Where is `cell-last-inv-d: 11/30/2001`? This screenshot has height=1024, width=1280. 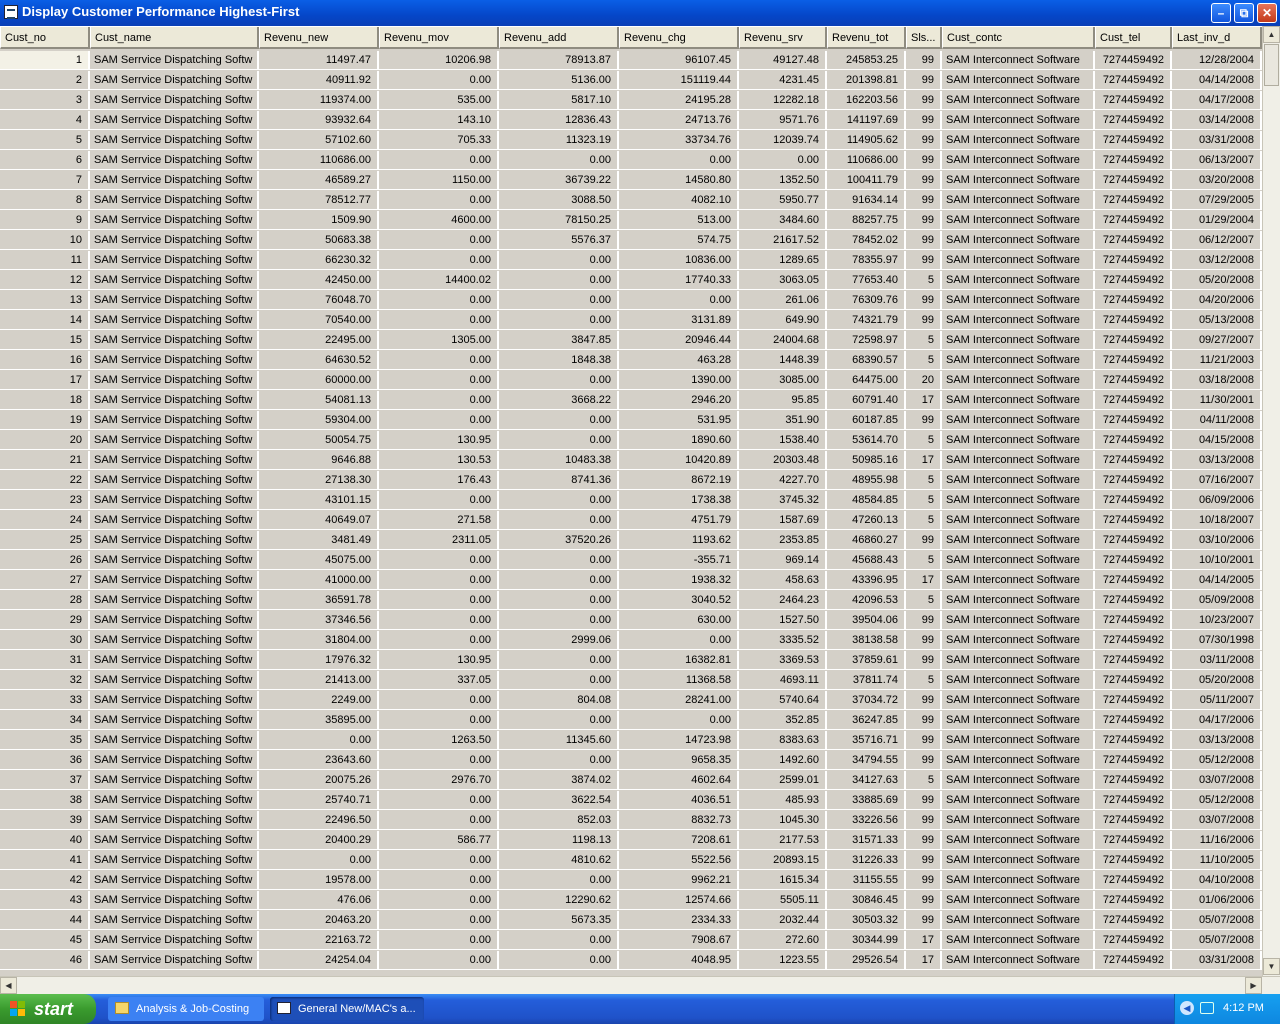 cell-last-inv-d: 11/30/2001 is located at coordinates (1217, 400).